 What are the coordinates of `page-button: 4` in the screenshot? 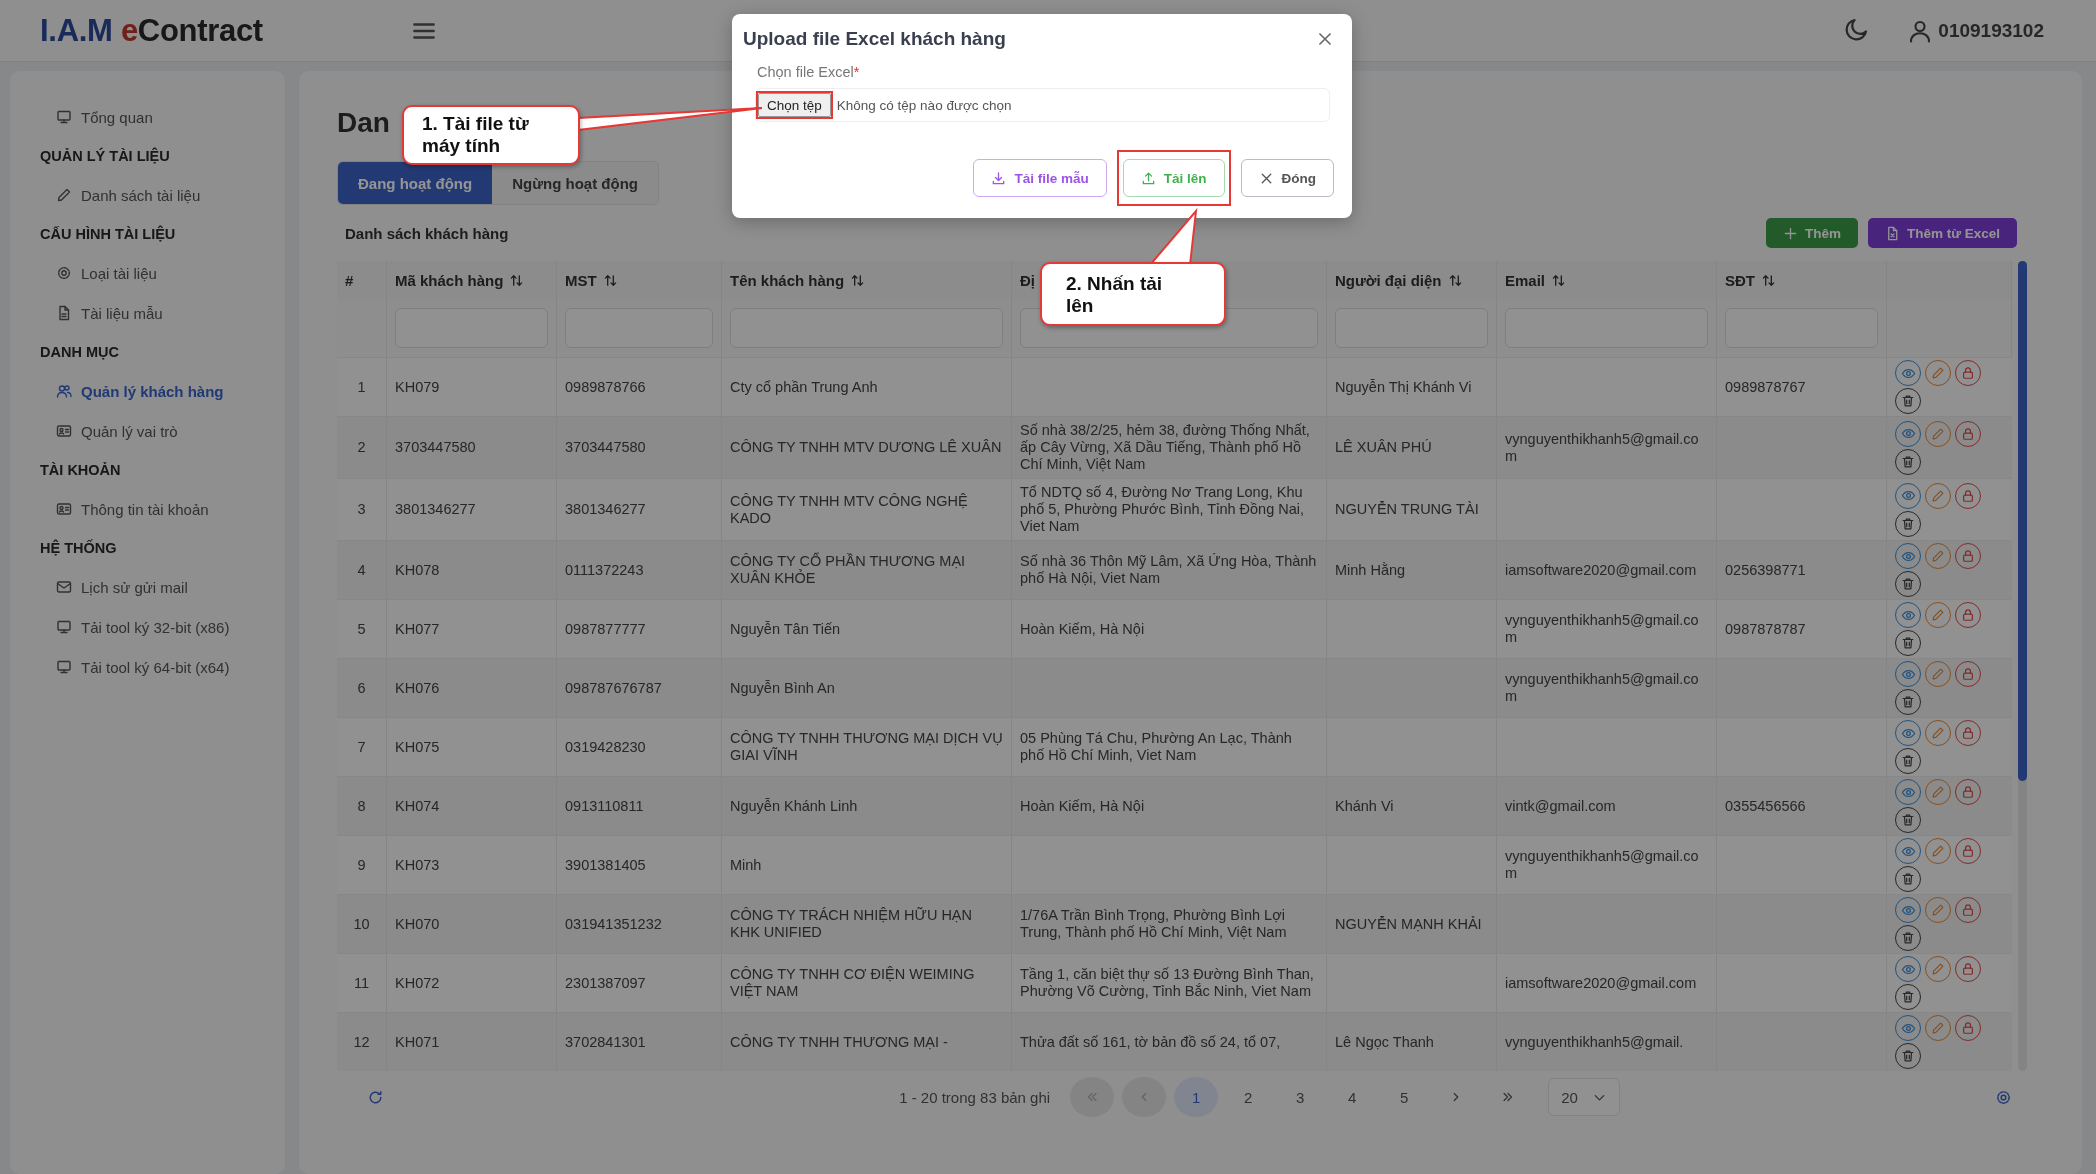 It's located at (1352, 1097).